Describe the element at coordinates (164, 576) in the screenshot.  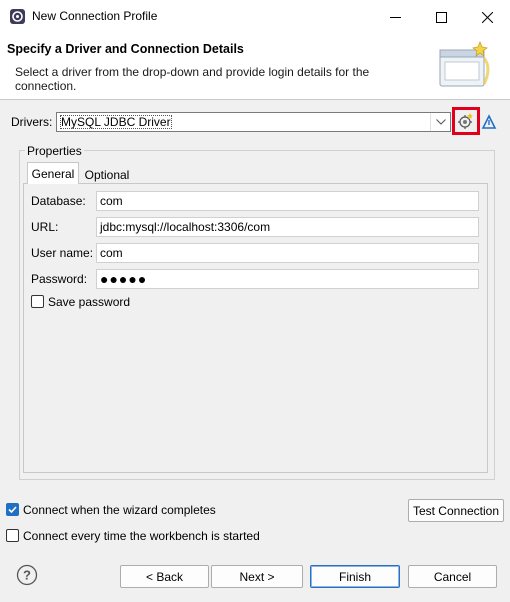
I see `back-button: < Back` at that location.